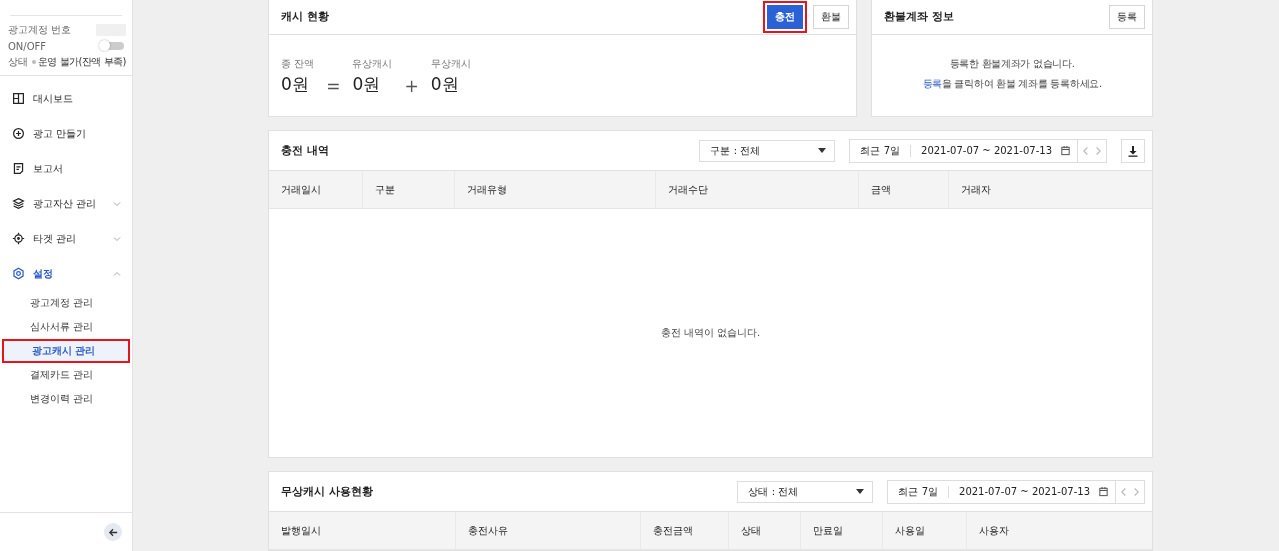 The width and height of the screenshot is (1279, 551). Describe the element at coordinates (1127, 17) in the screenshot. I see `register-button: 등록` at that location.